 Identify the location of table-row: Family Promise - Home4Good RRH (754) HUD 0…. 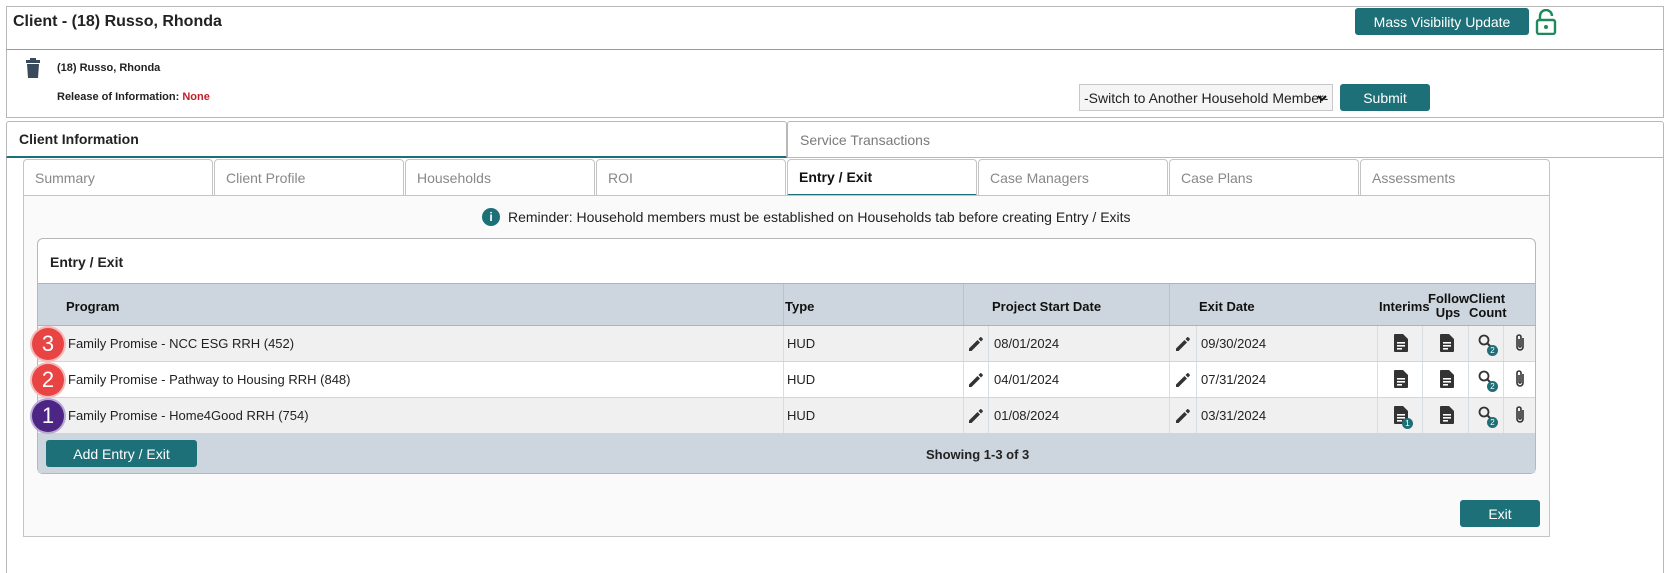
(786, 416).